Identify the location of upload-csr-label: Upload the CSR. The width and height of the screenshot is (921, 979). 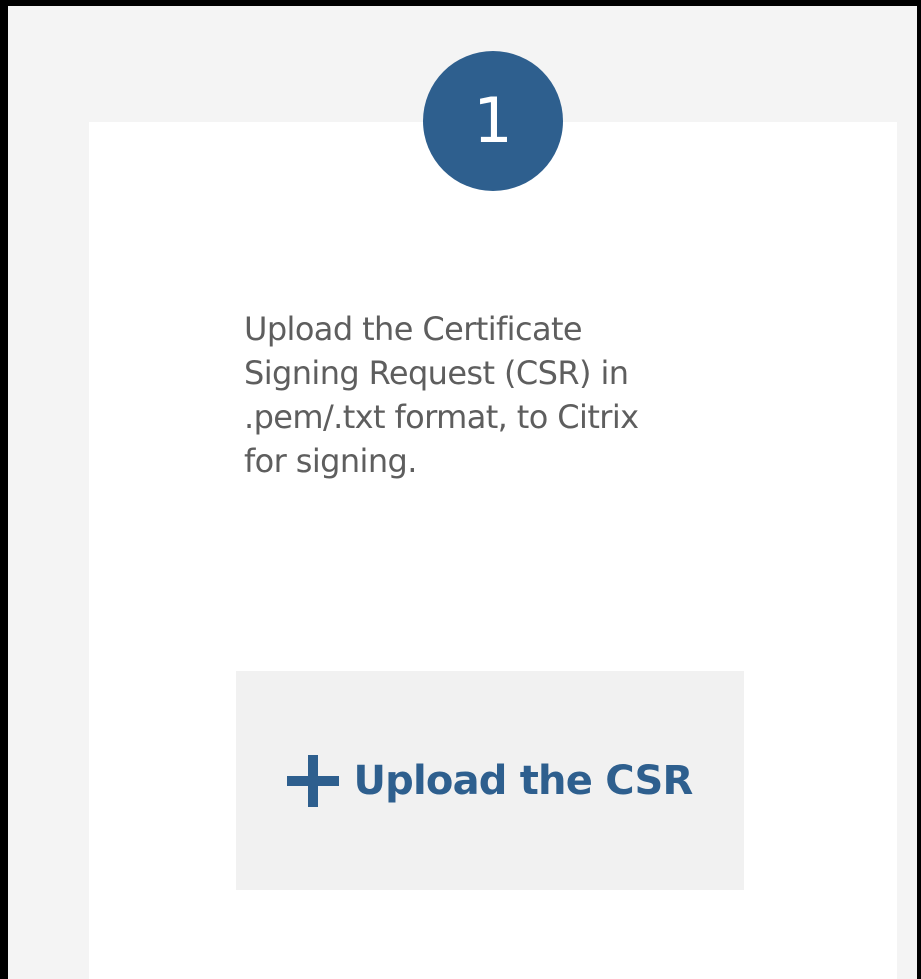
(523, 780).